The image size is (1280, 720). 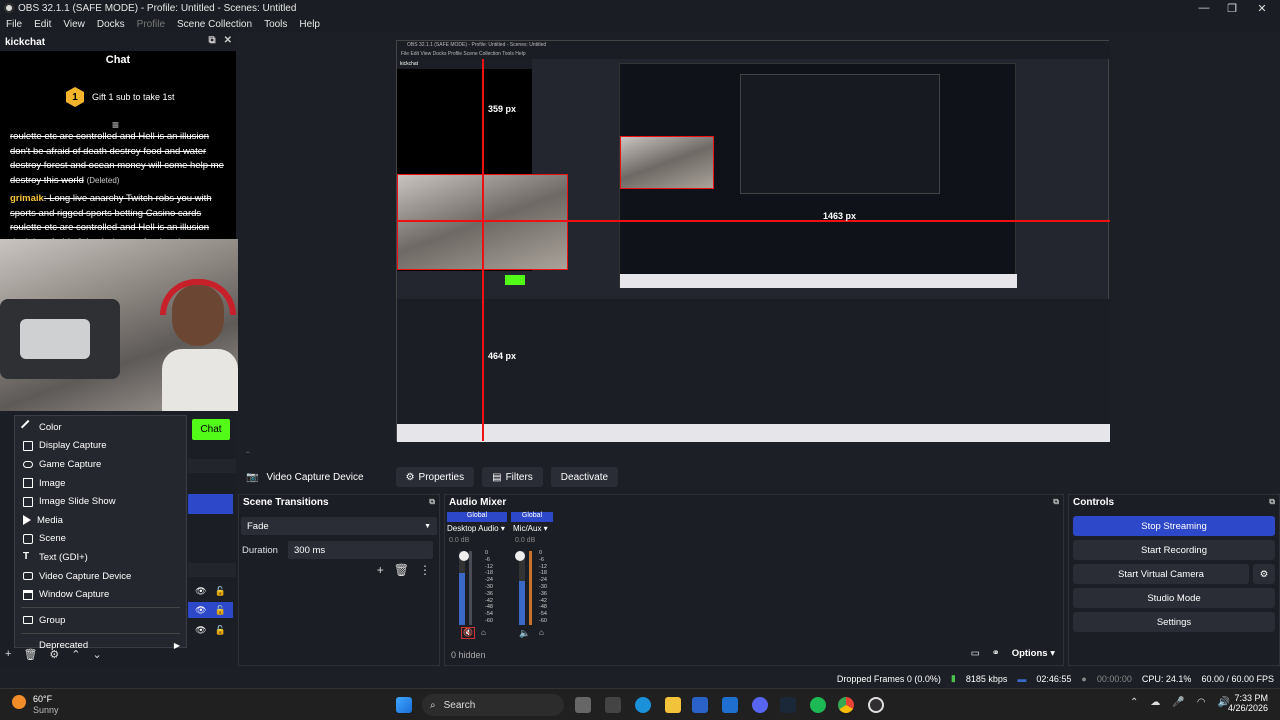 What do you see at coordinates (643, 705) in the screenshot?
I see `edge-icon` at bounding box center [643, 705].